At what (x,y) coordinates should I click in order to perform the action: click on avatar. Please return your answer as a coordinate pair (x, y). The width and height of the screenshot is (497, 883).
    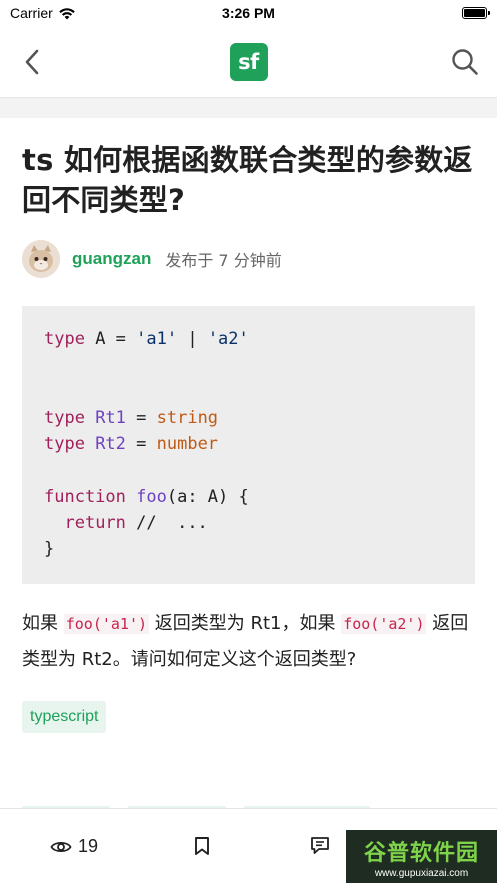
    Looking at the image, I should click on (41, 259).